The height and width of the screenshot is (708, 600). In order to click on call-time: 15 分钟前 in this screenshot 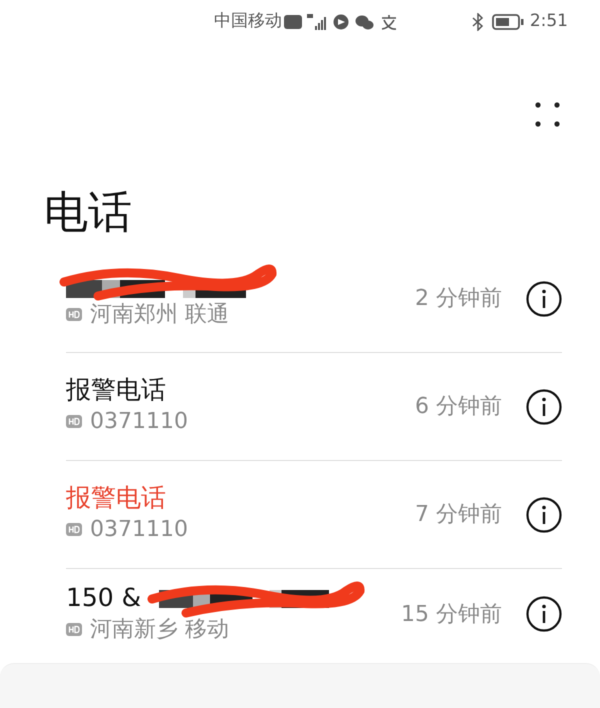, I will do `click(451, 614)`.